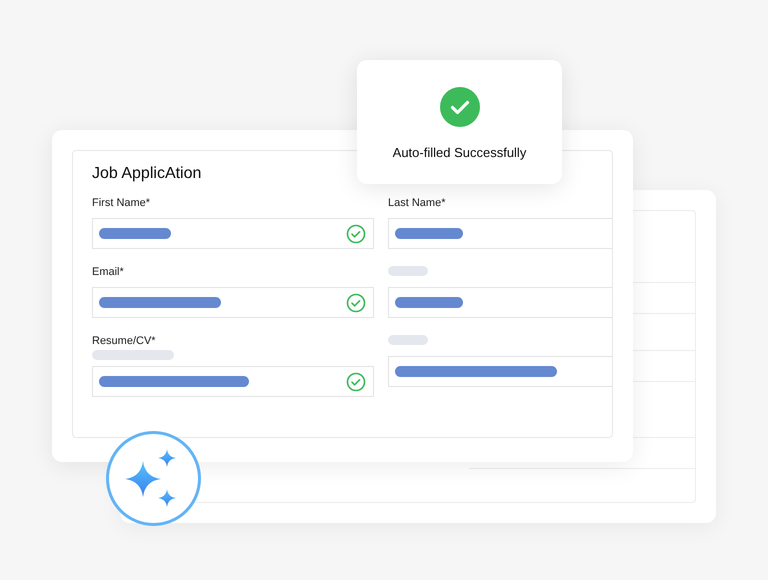 The width and height of the screenshot is (768, 580). What do you see at coordinates (417, 203) in the screenshot?
I see `field-label: Last Name*` at bounding box center [417, 203].